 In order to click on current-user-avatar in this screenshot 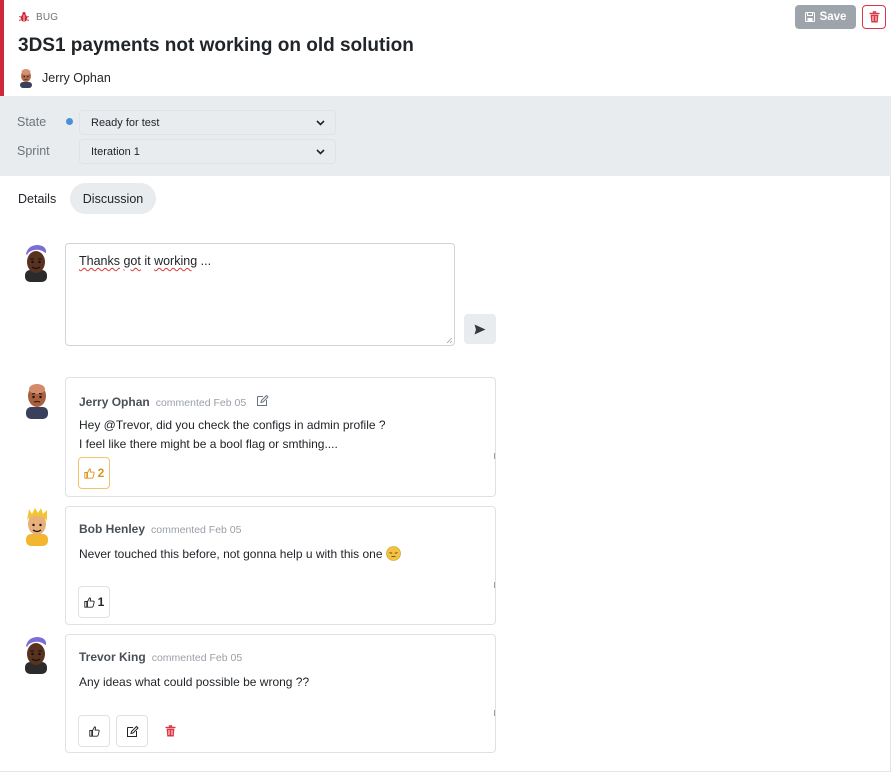, I will do `click(36, 263)`.